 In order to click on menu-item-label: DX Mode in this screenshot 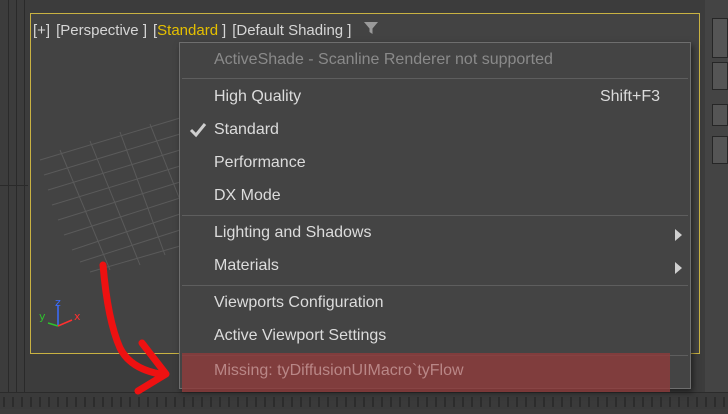, I will do `click(247, 195)`.